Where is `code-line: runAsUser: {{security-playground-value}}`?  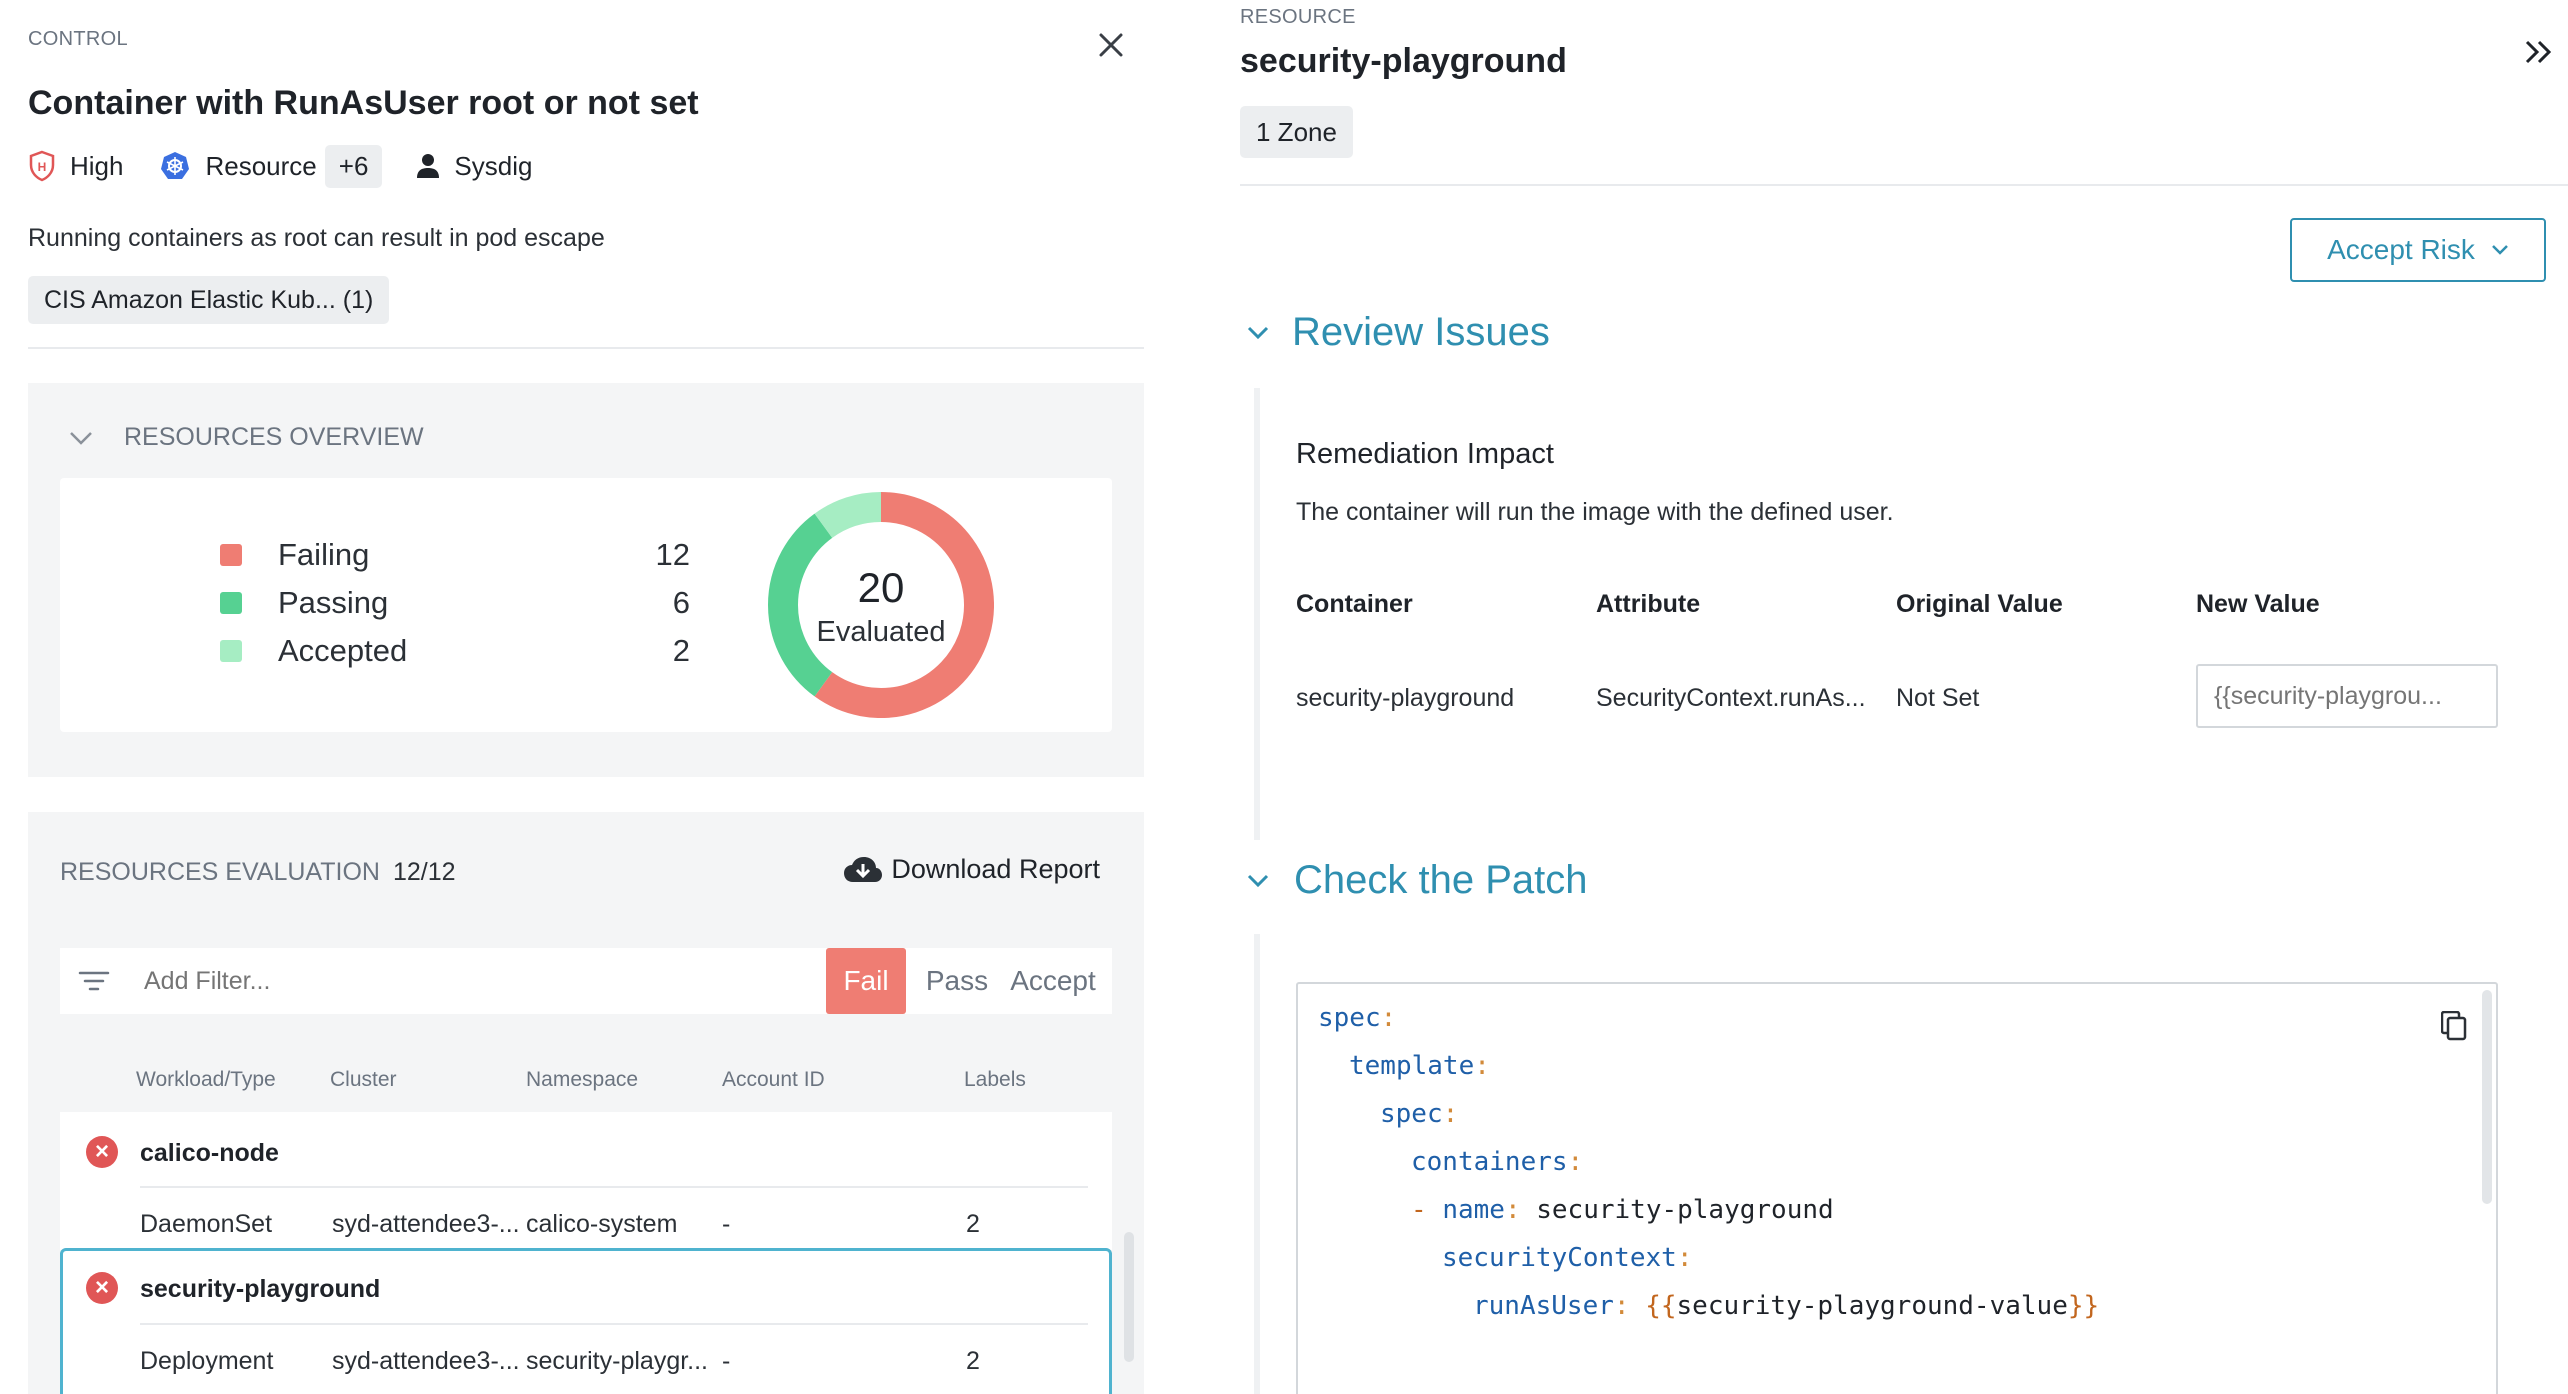
code-line: runAsUser: {{security-playground-value}} is located at coordinates (1786, 1306).